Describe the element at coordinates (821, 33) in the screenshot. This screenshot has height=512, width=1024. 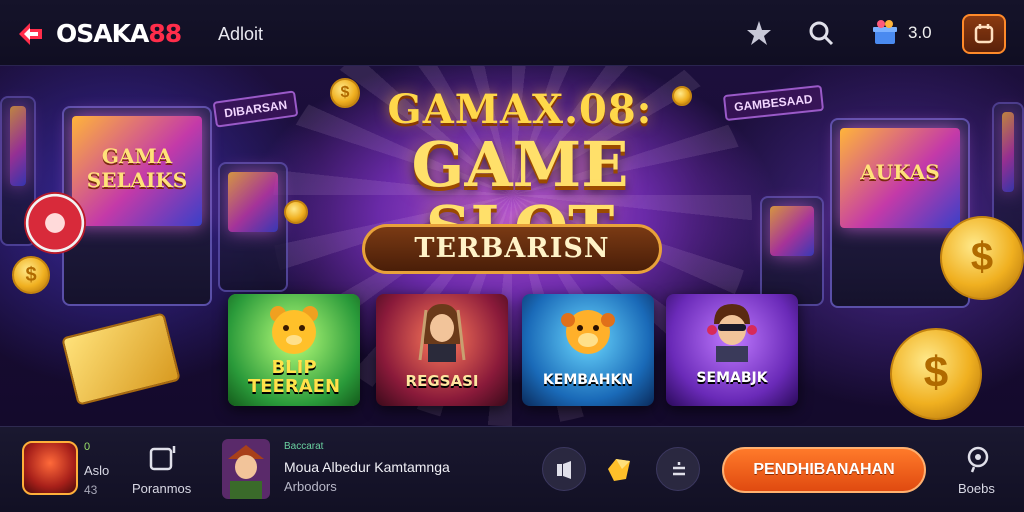
I see `search-icon` at that location.